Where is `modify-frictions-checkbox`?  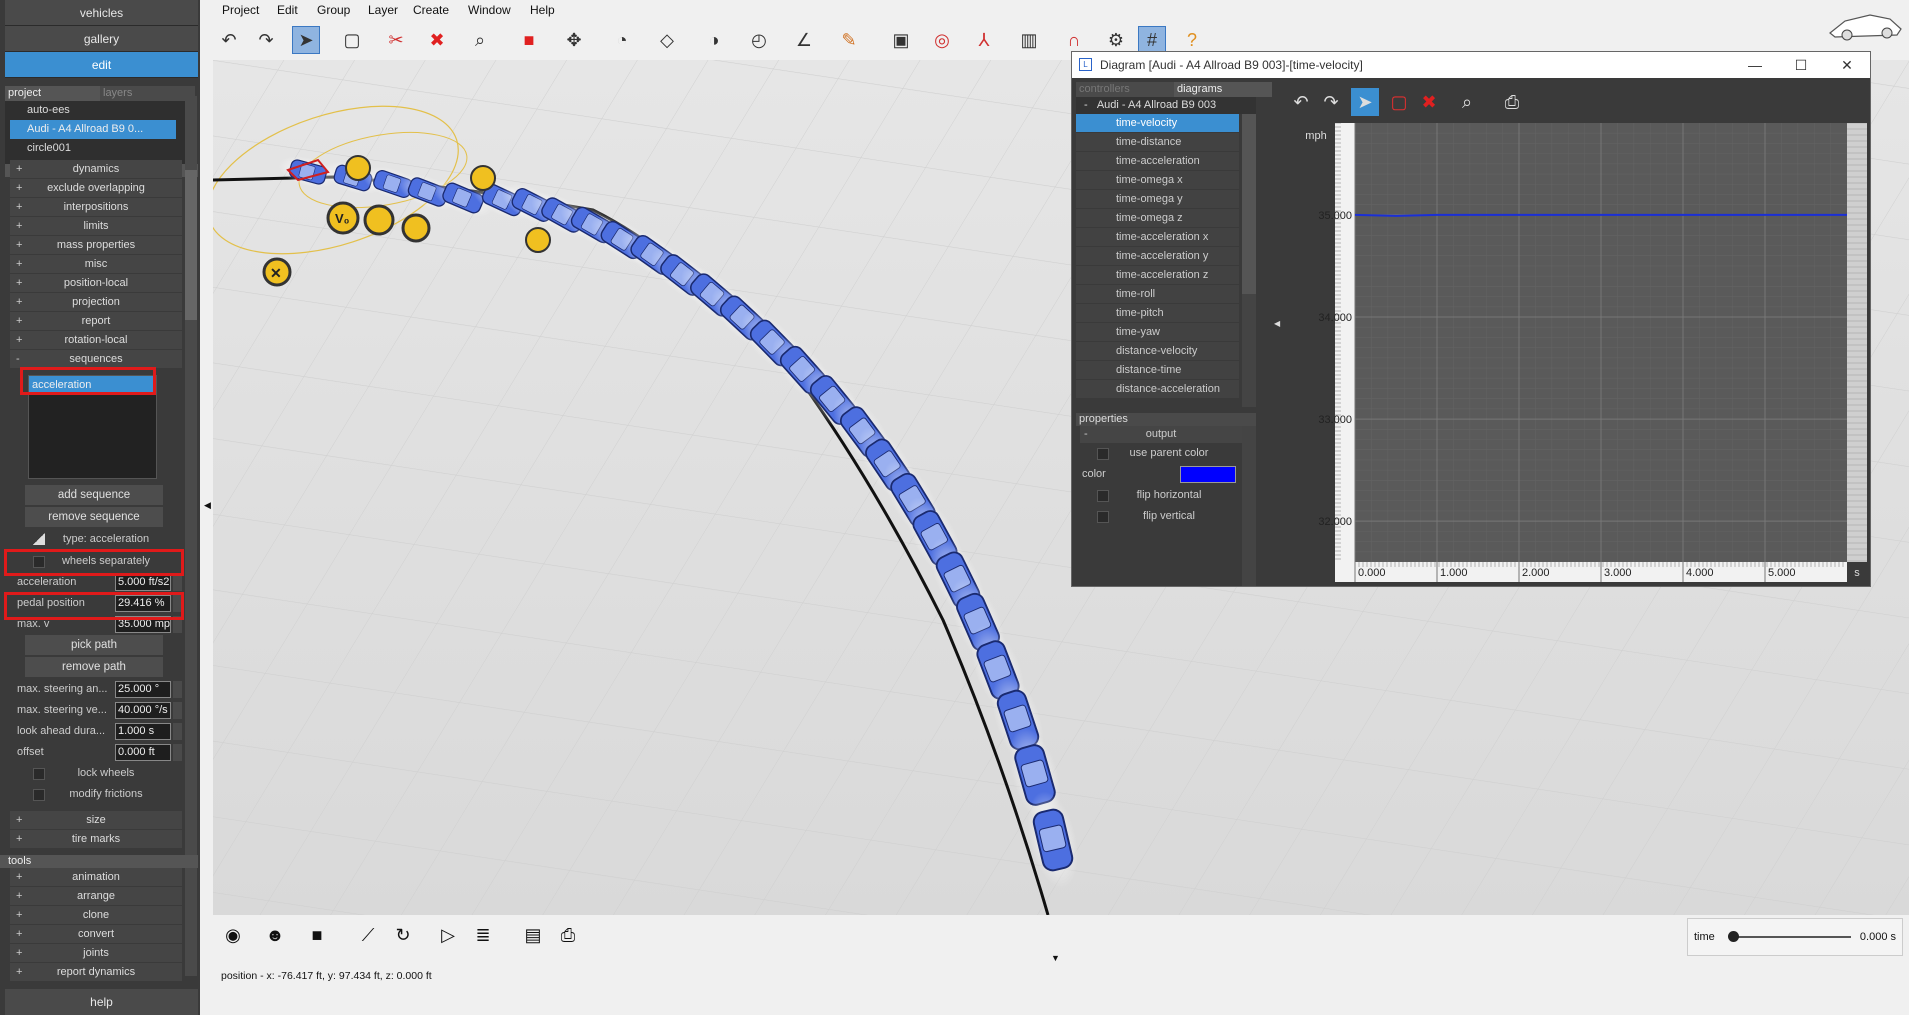
modify-frictions-checkbox is located at coordinates (39, 795).